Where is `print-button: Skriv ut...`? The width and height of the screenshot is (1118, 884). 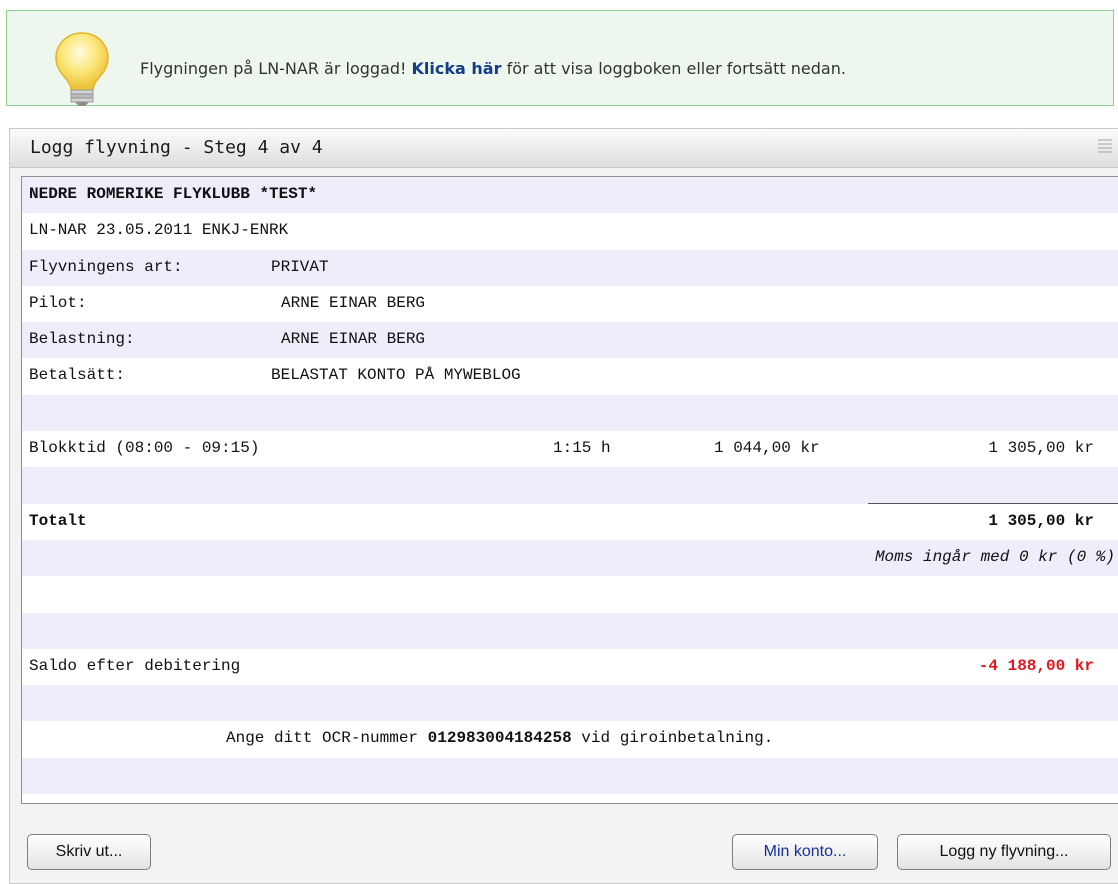
print-button: Skriv ut... is located at coordinates (89, 852).